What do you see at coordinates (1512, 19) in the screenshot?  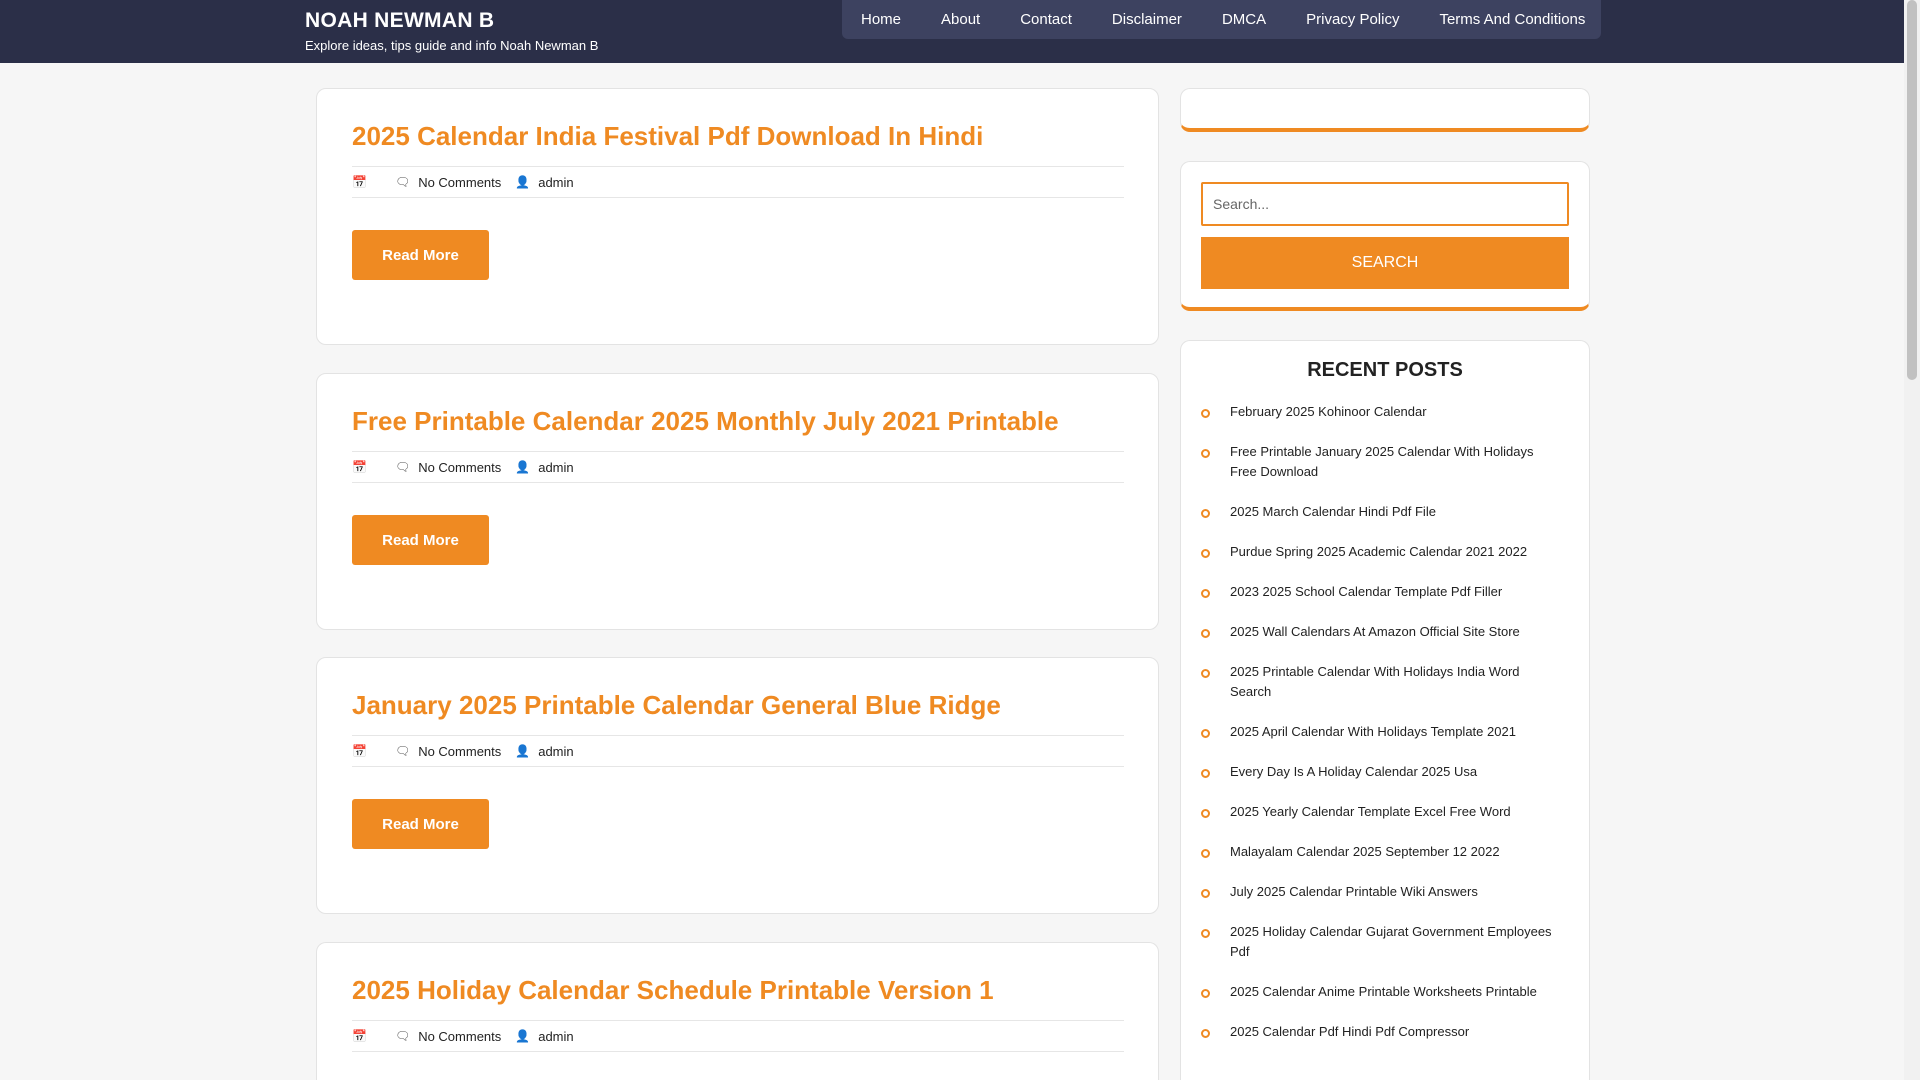 I see `nav-terms-and-conditions: Terms And Conditions` at bounding box center [1512, 19].